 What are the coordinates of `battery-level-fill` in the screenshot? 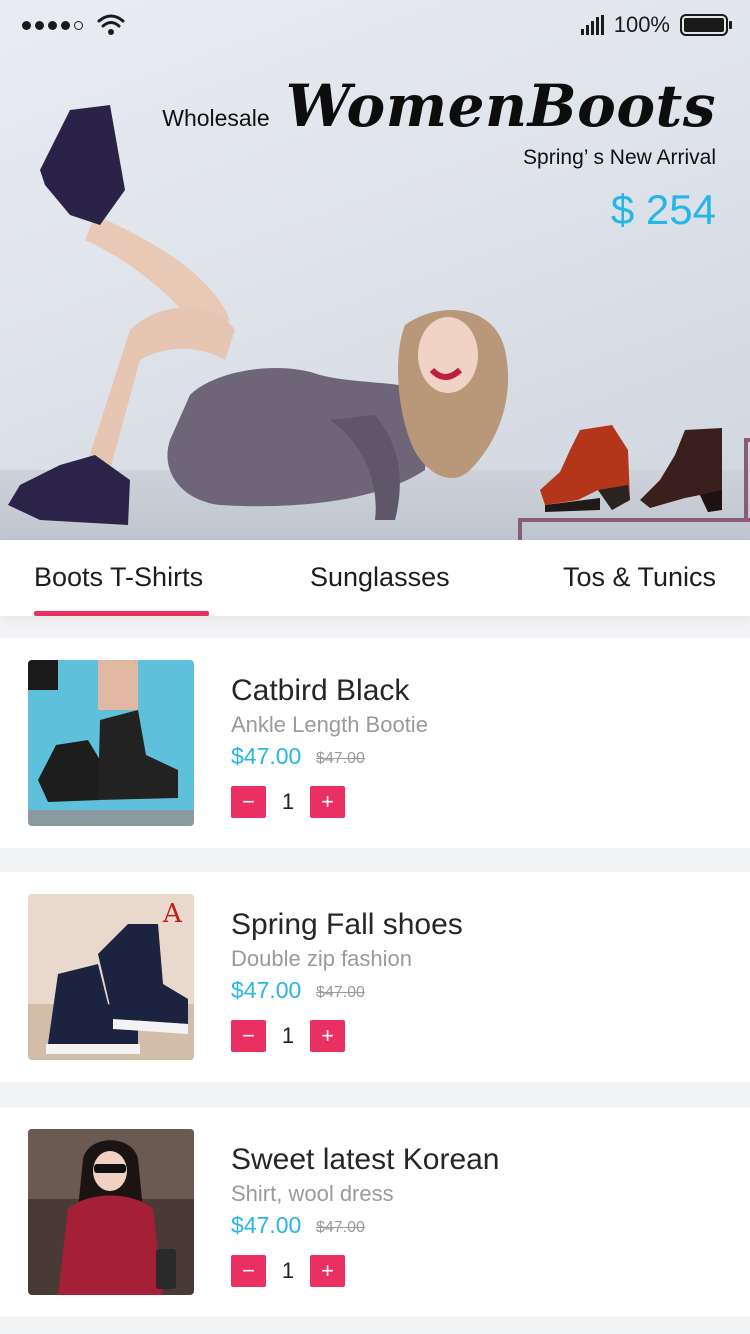 It's located at (704, 25).